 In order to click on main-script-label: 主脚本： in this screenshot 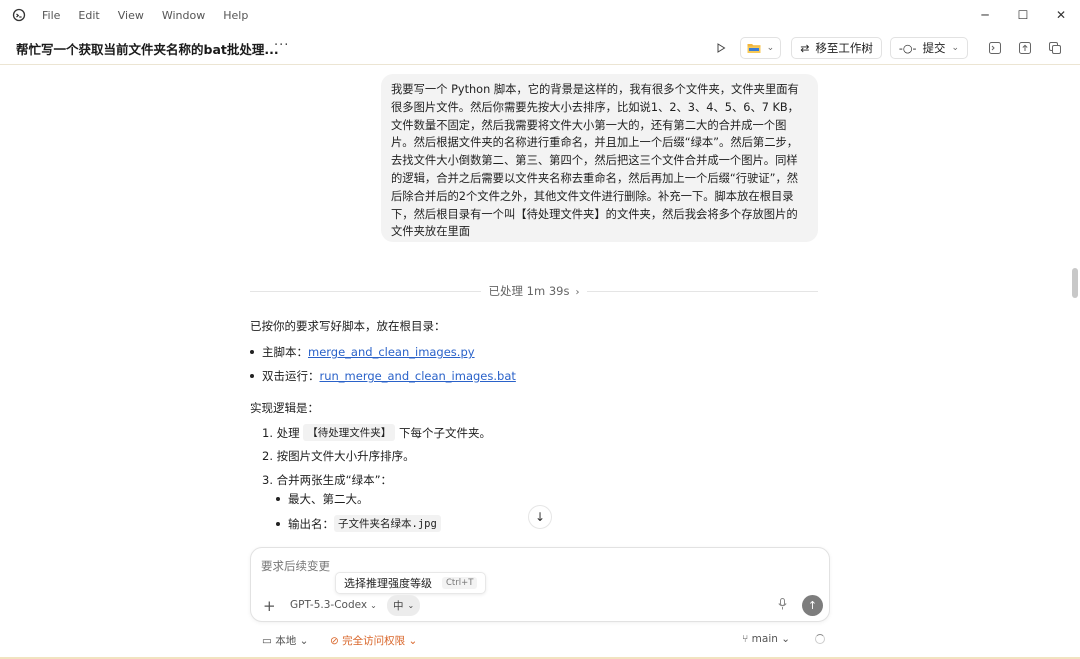, I will do `click(285, 352)`.